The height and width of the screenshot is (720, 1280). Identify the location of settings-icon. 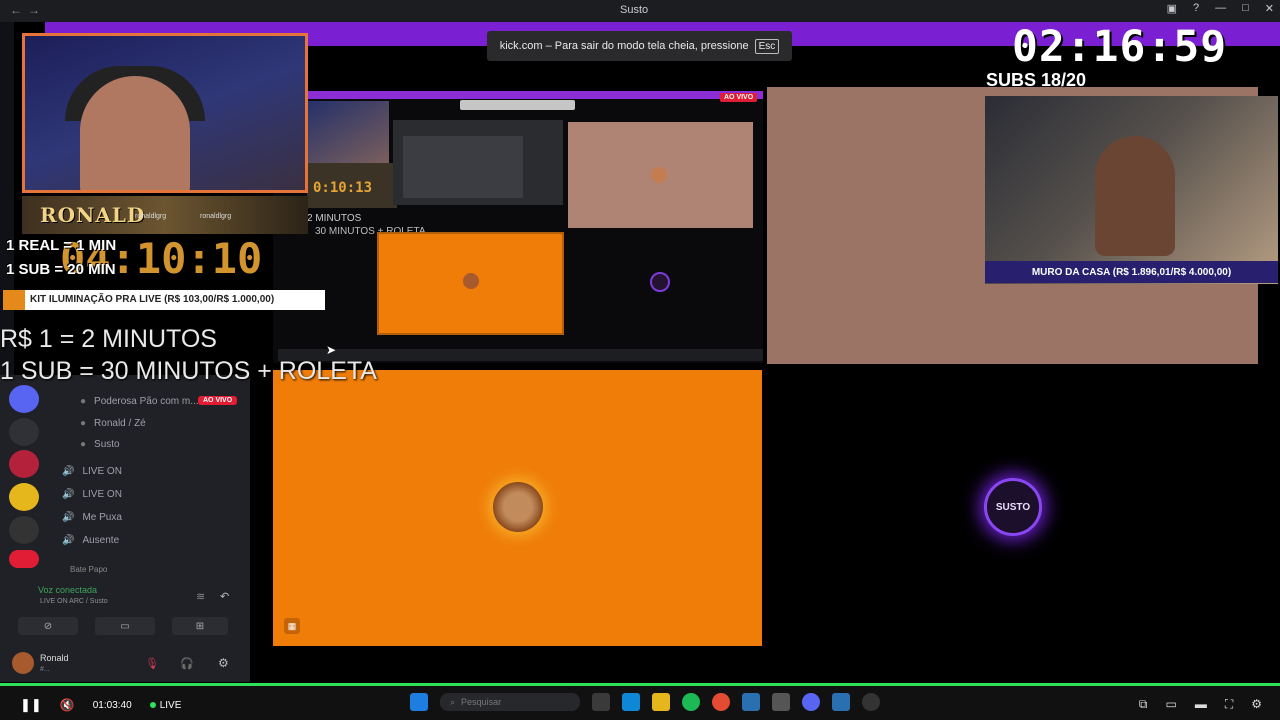
(781, 702).